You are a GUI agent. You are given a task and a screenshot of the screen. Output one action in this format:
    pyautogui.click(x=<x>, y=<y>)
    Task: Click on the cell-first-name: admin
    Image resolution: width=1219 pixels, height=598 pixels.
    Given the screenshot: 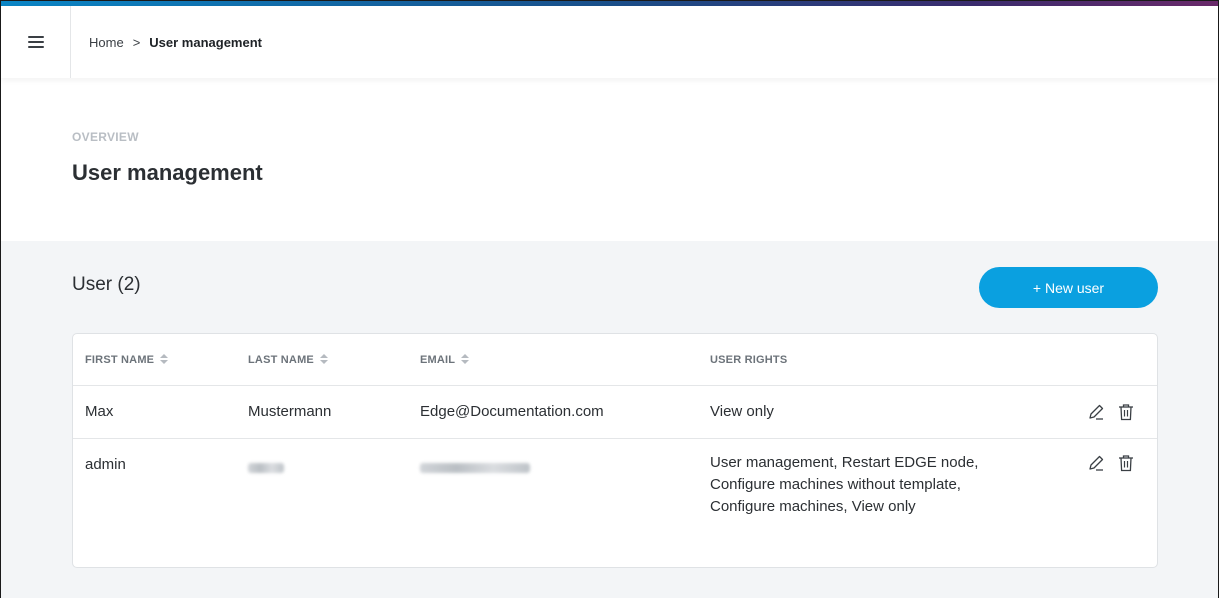 What is the action you would take?
    pyautogui.click(x=105, y=464)
    